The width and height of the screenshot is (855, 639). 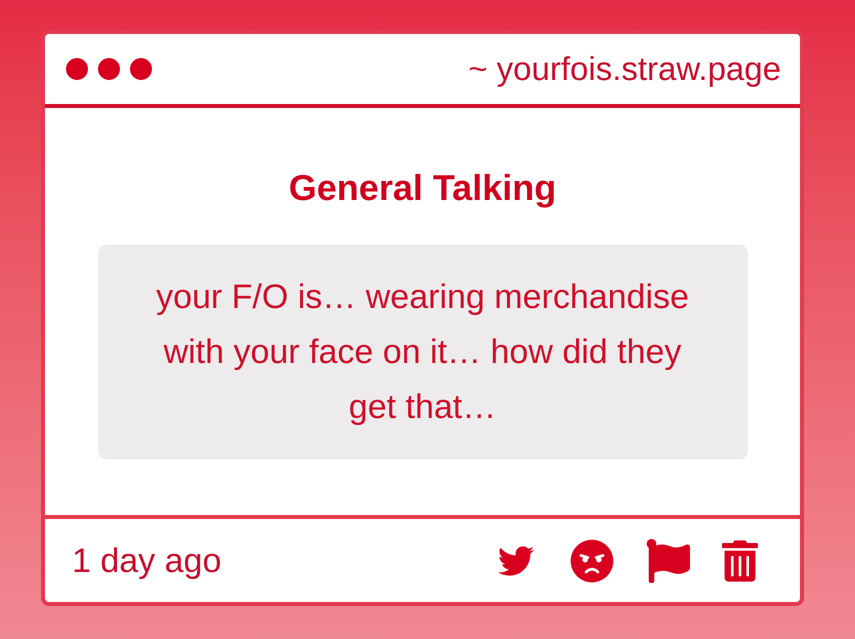 What do you see at coordinates (592, 560) in the screenshot?
I see `angry-face-icon` at bounding box center [592, 560].